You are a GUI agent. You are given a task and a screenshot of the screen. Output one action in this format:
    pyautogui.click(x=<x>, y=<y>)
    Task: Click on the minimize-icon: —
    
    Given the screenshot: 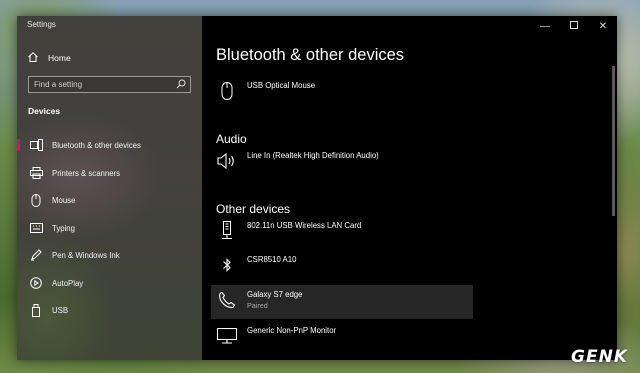 What is the action you would take?
    pyautogui.click(x=545, y=26)
    